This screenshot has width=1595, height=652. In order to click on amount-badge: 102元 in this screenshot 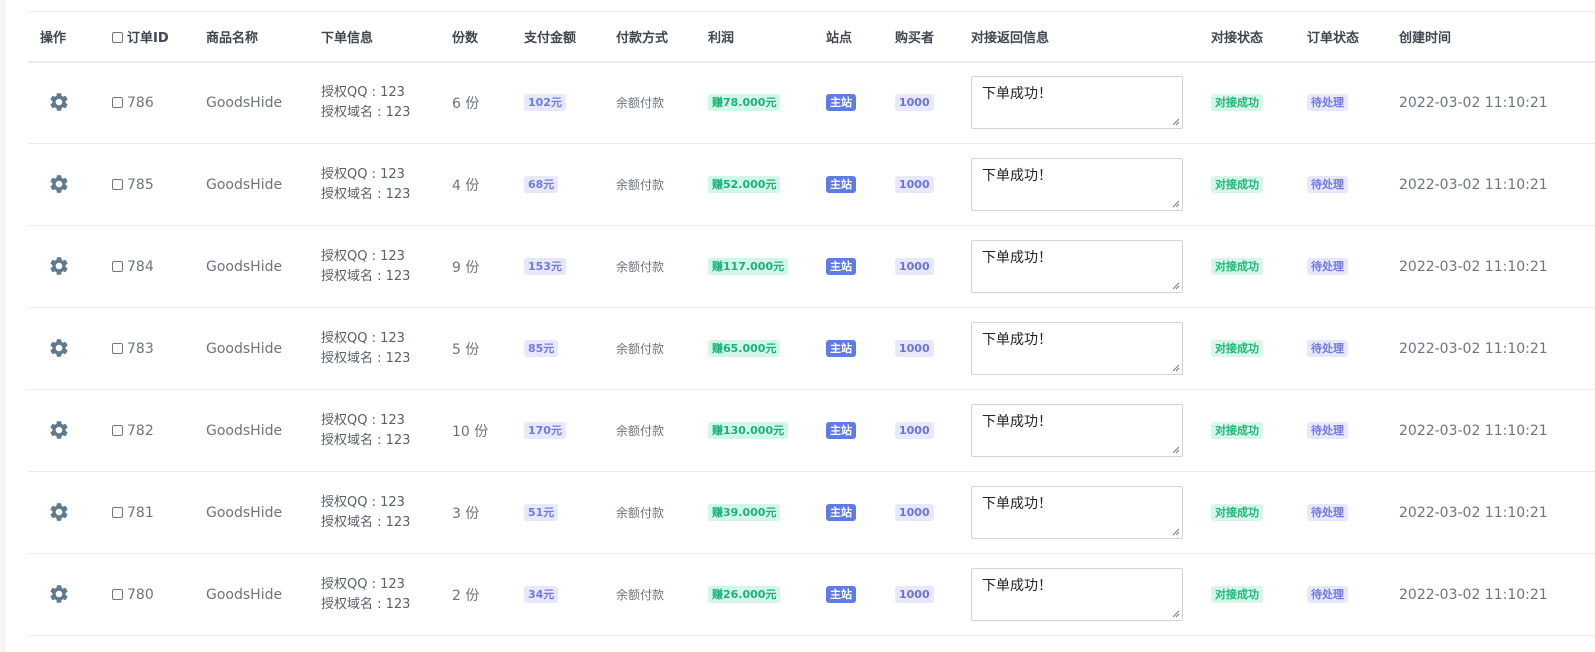, I will do `click(545, 103)`.